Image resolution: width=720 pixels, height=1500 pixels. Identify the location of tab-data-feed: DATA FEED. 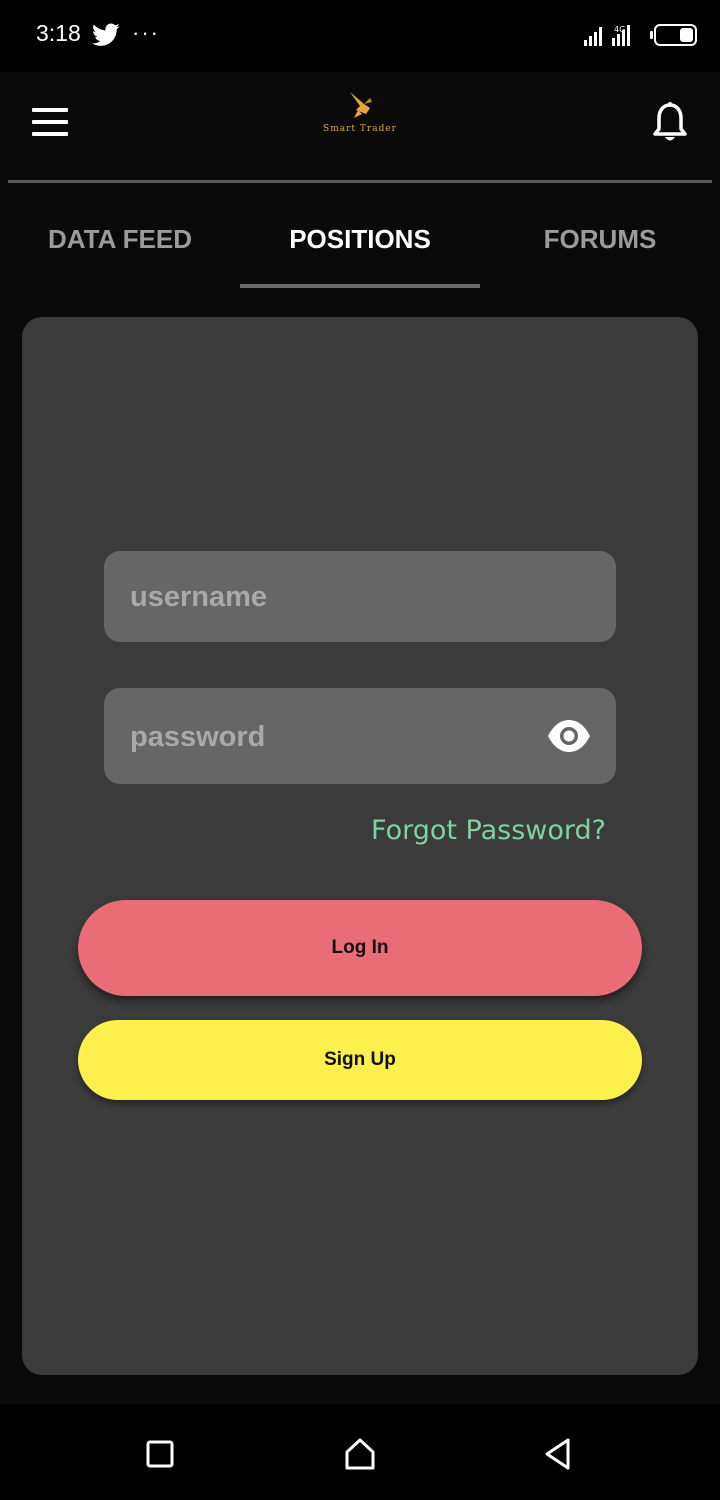
(120, 239).